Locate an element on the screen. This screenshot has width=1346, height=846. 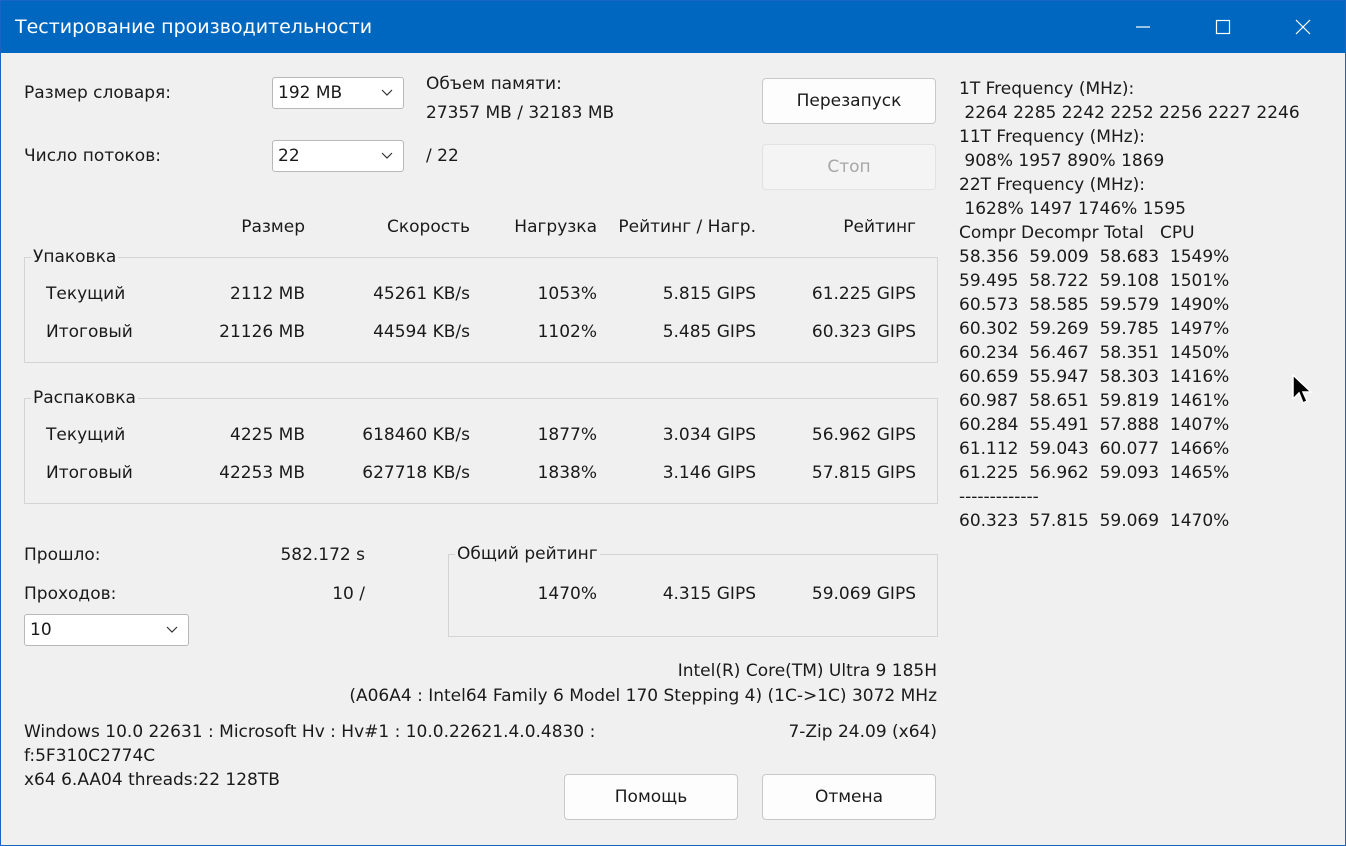
rating-cell: 61.225 GIPS is located at coordinates (863, 294).